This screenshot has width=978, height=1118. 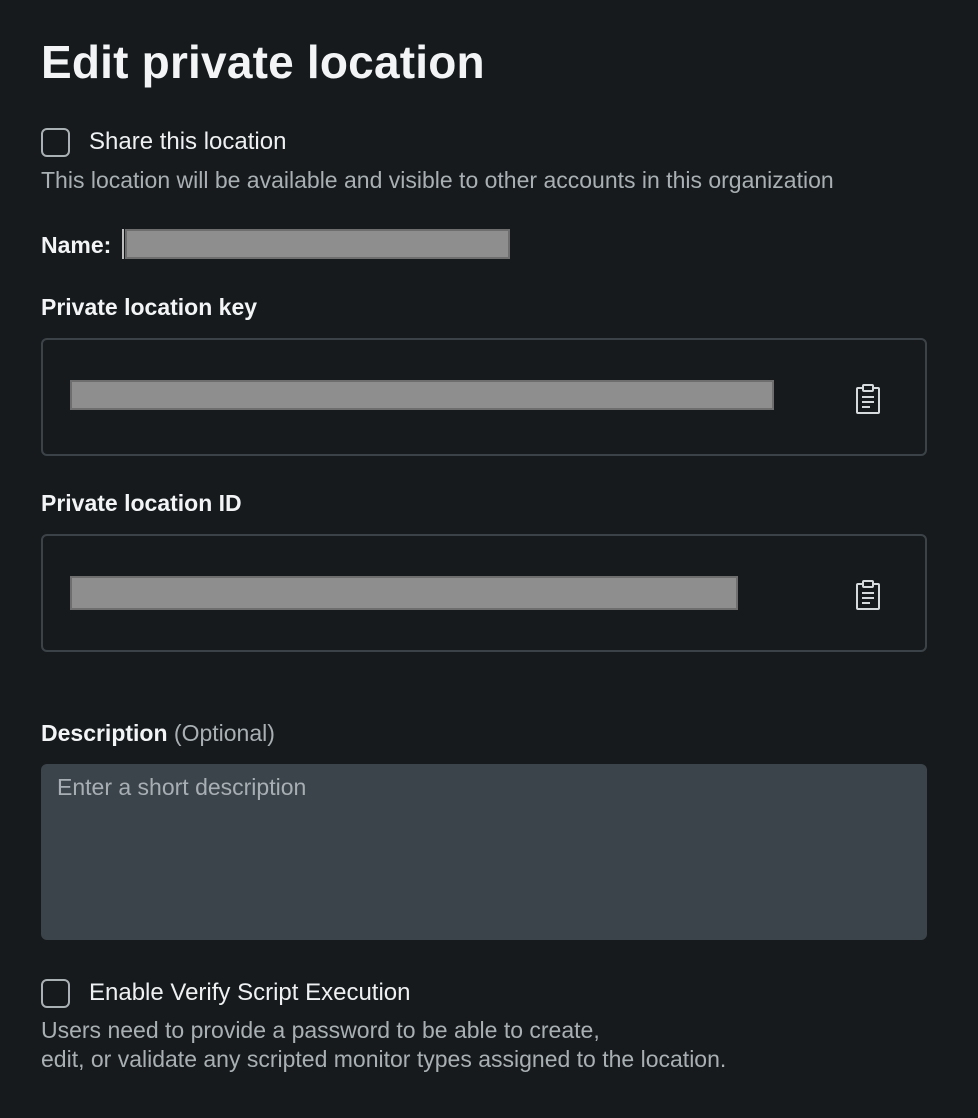 I want to click on share-location-row: Share this location, so click(x=163, y=142).